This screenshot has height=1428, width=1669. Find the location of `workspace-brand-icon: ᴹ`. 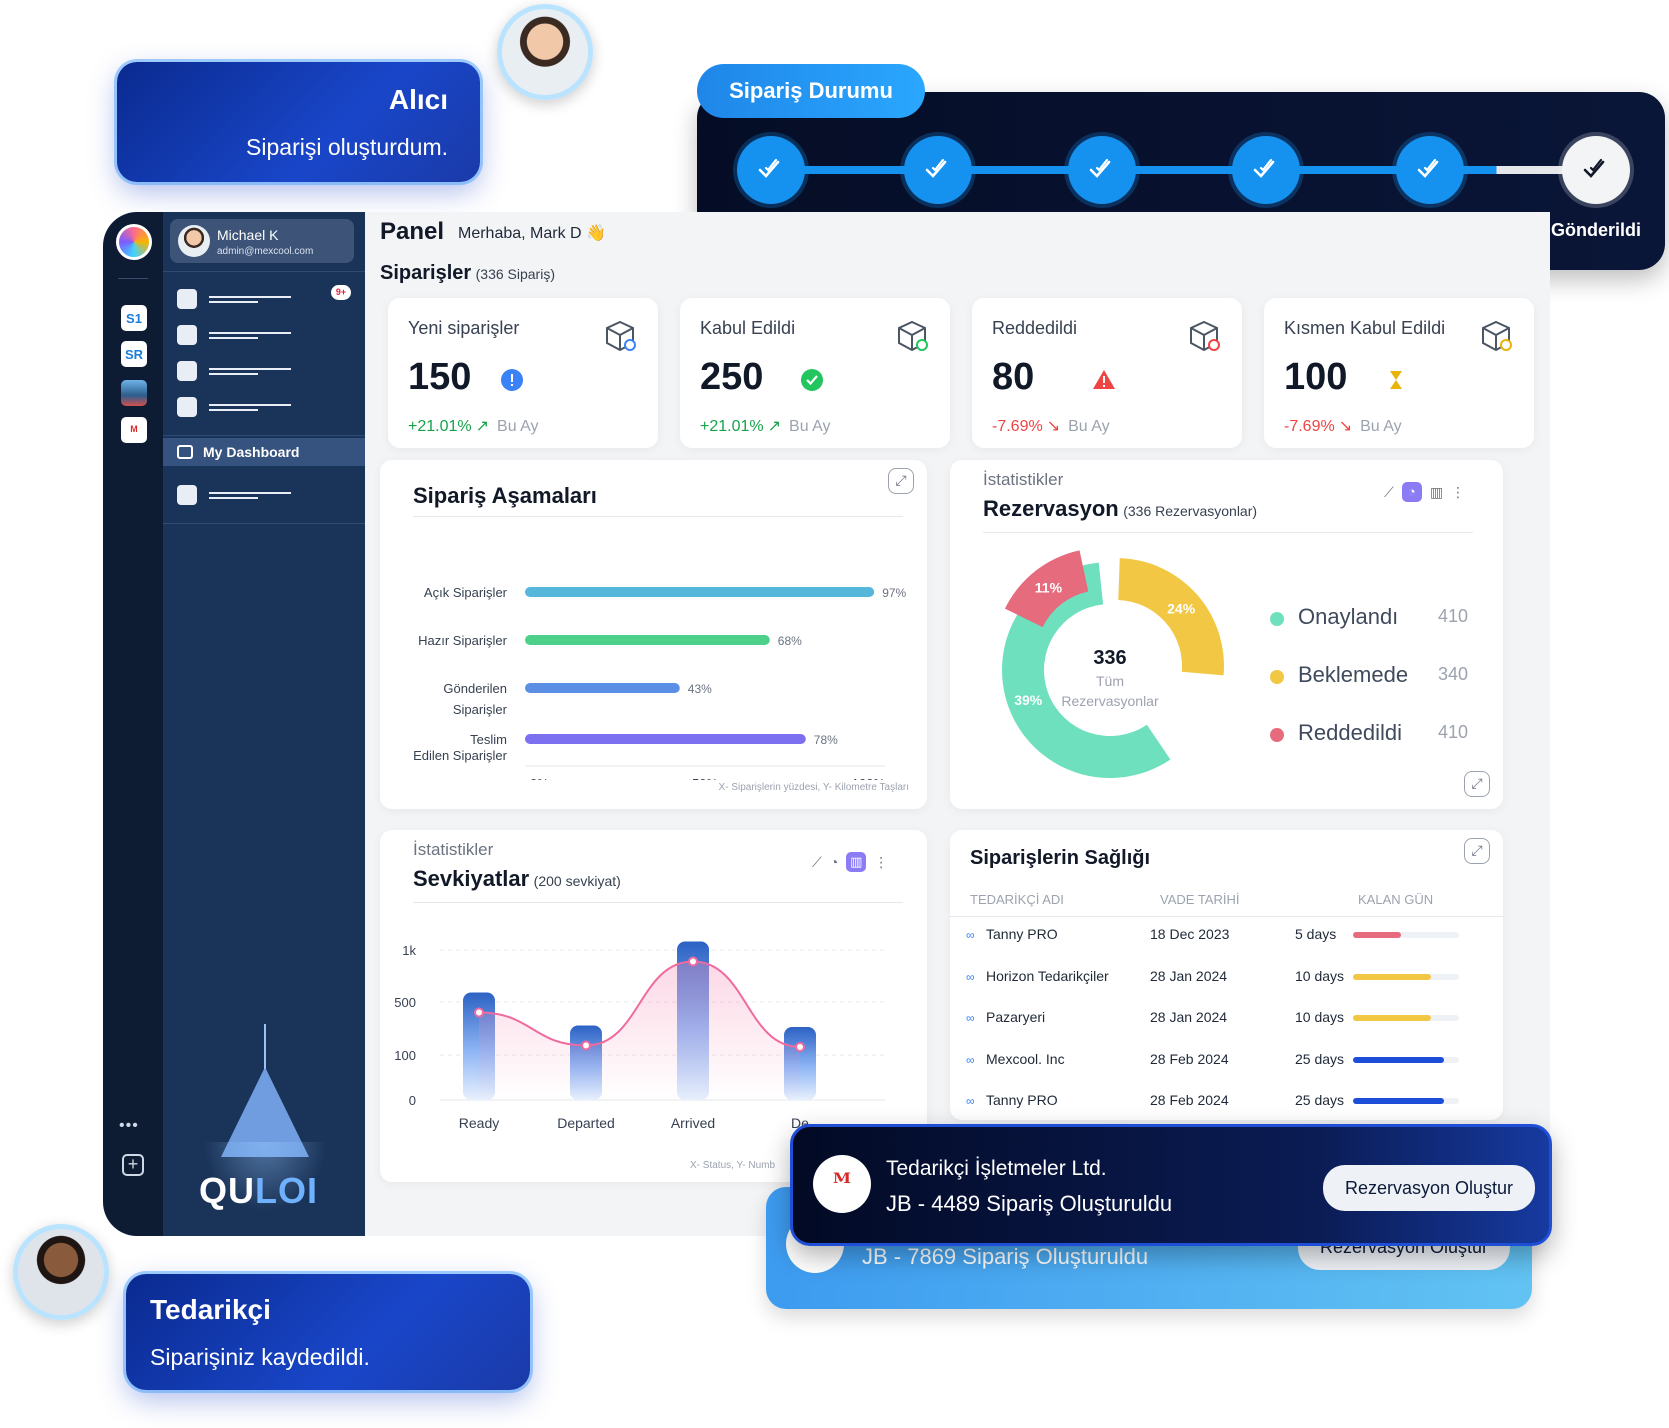

workspace-brand-icon: ᴹ is located at coordinates (134, 430).